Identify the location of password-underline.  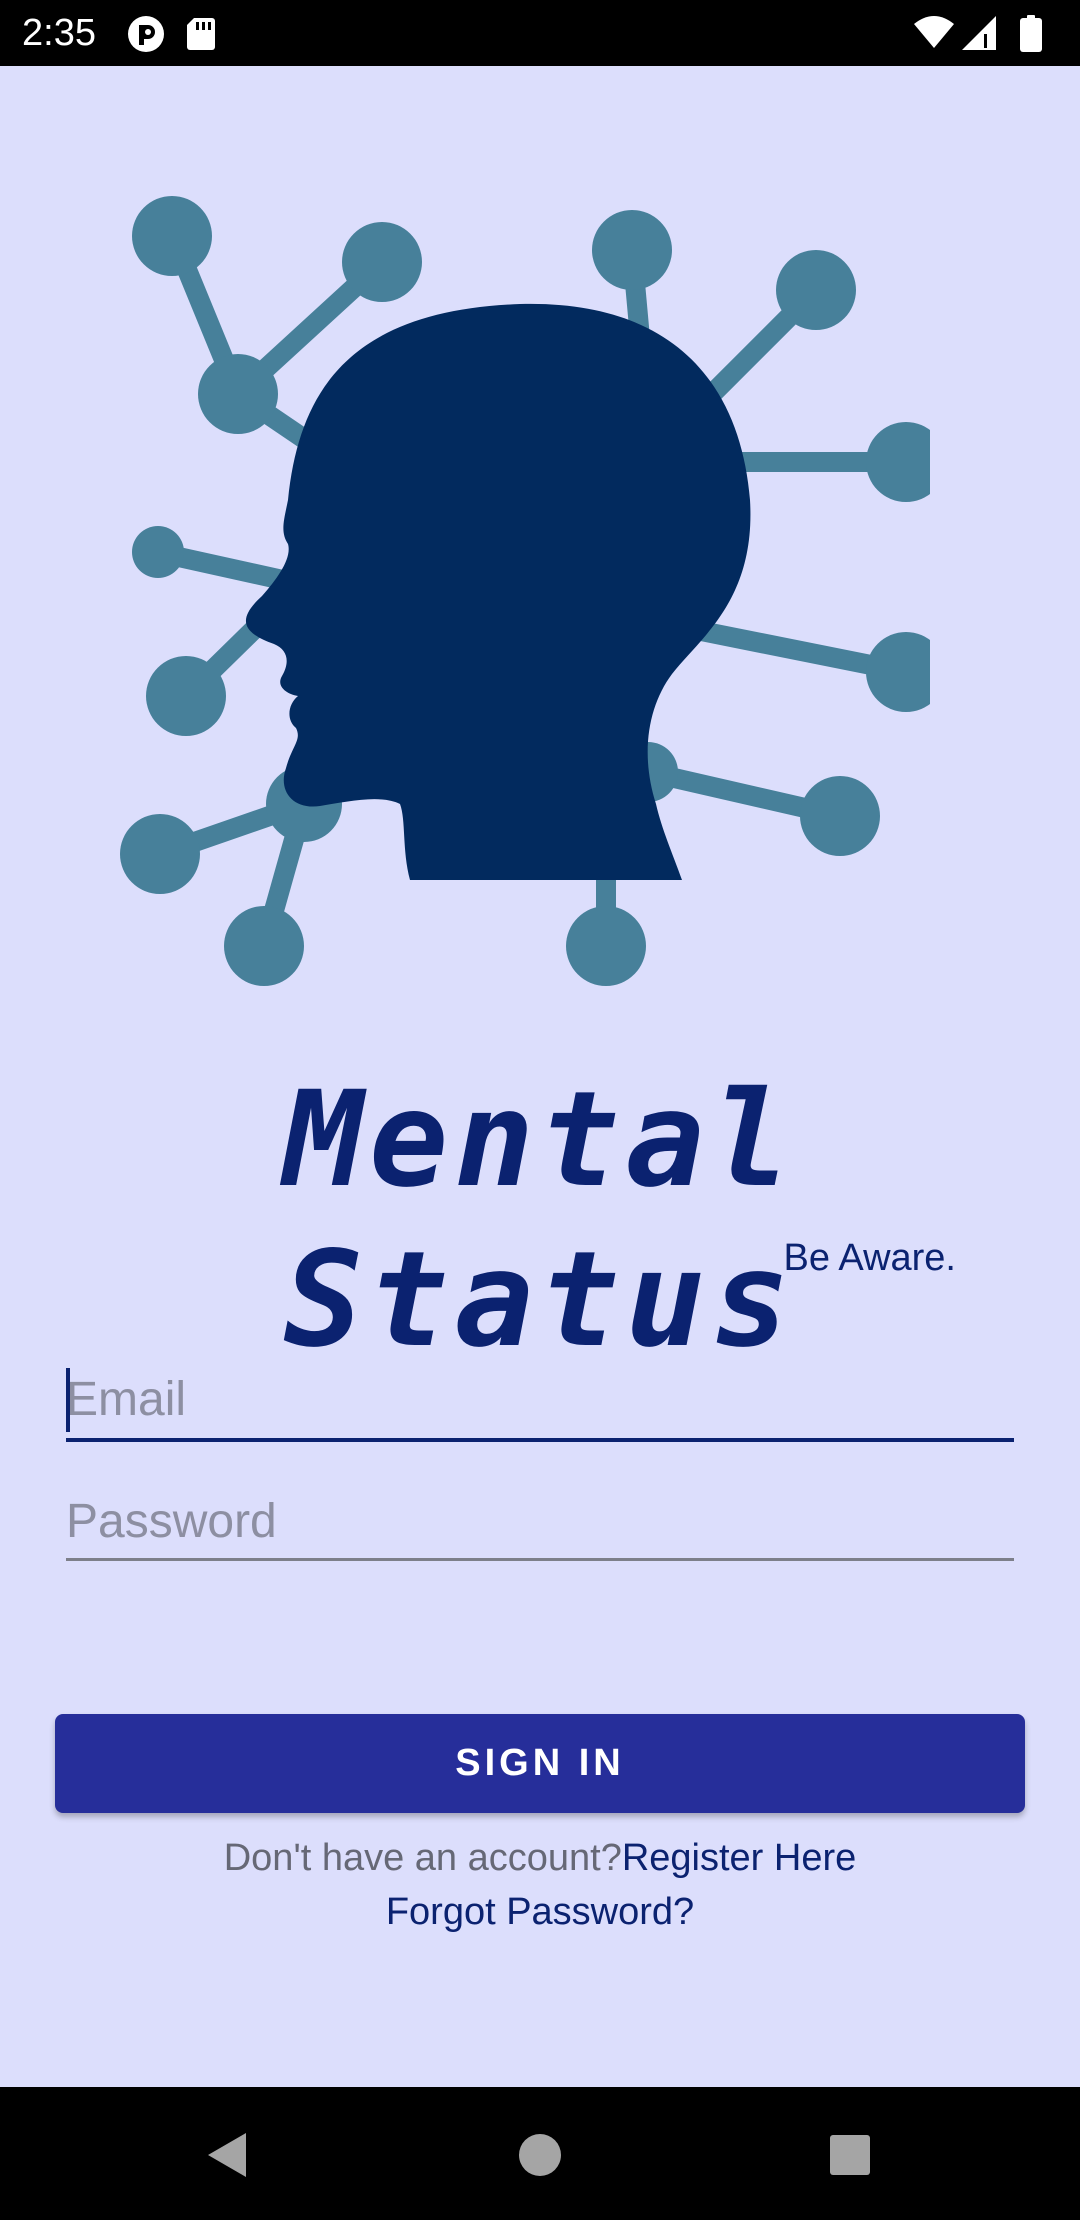
(540, 1559).